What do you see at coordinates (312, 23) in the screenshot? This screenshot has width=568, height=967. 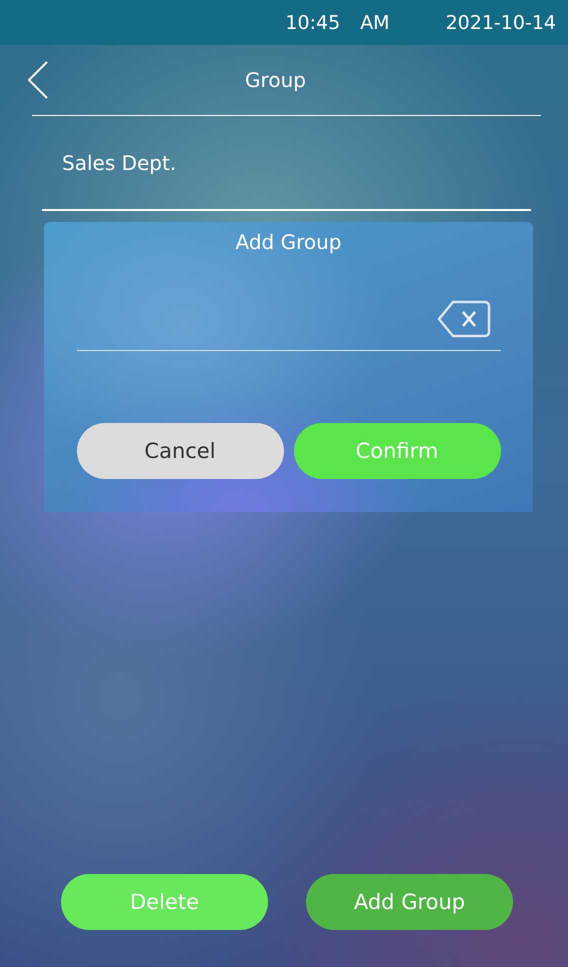 I see `clock-time: 10:45` at bounding box center [312, 23].